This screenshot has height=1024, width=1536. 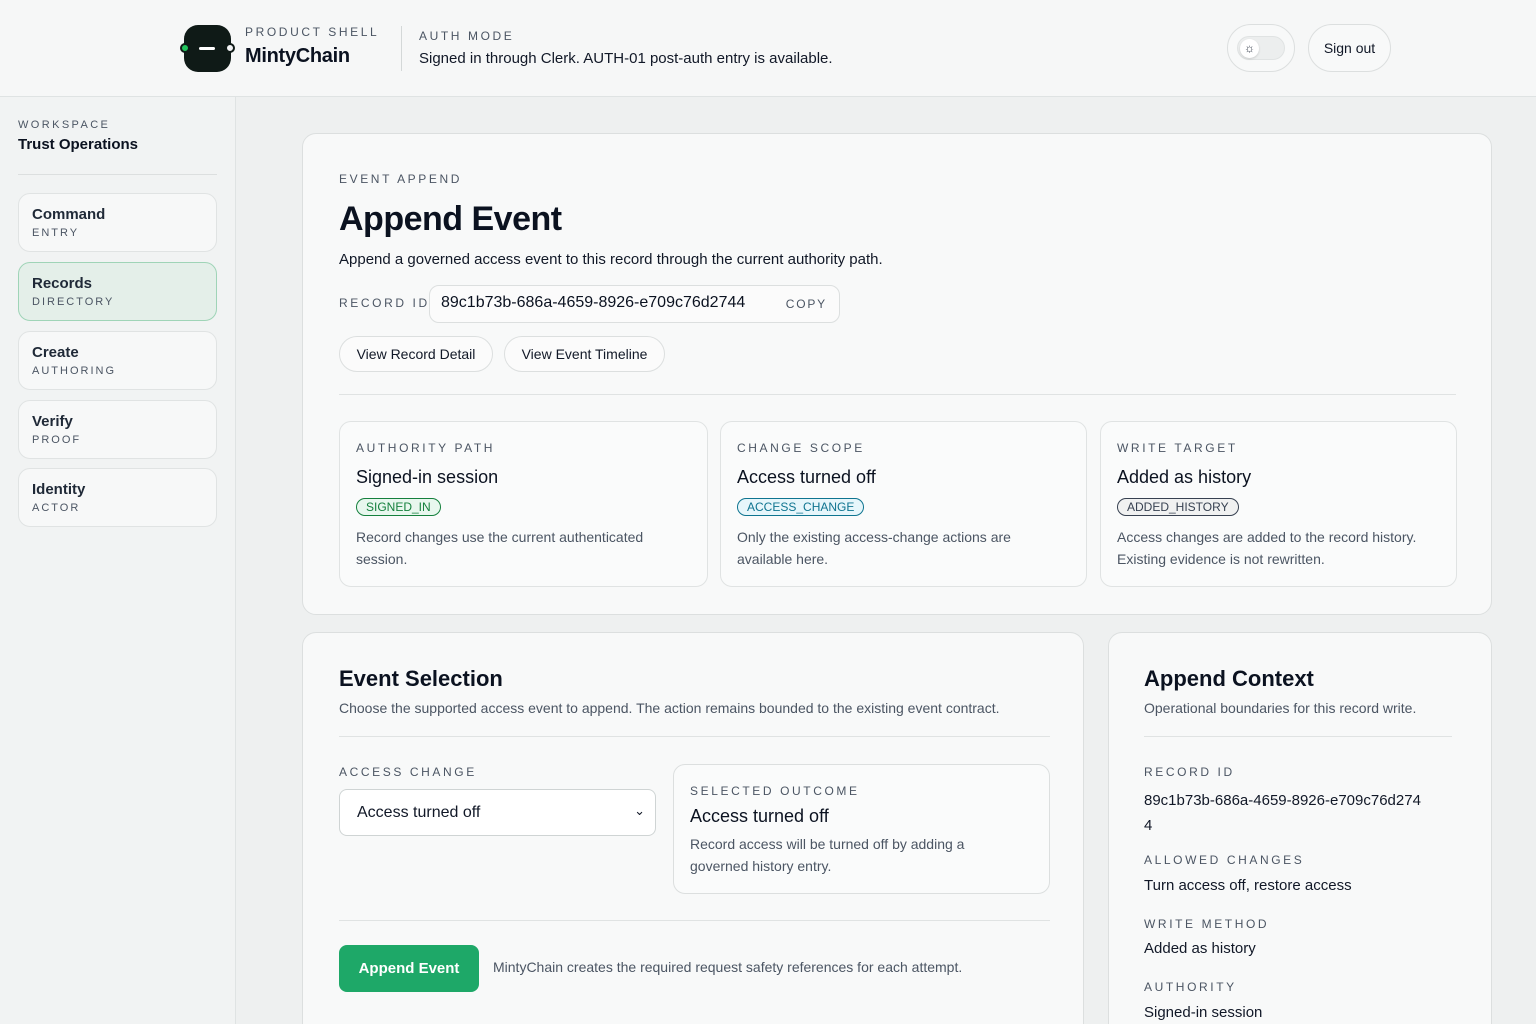 I want to click on card-value: Access turned off, so click(x=806, y=477).